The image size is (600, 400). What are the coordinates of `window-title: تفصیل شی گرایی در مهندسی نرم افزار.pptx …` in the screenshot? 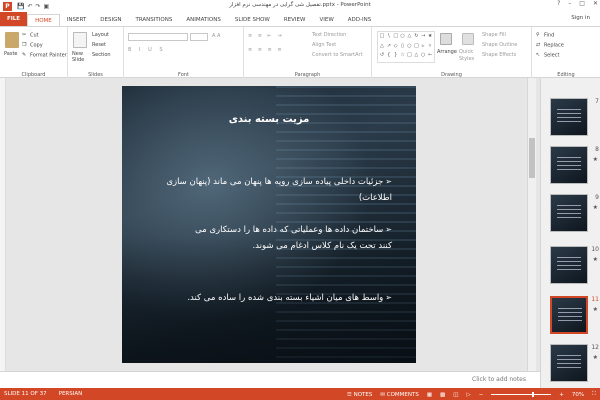 It's located at (300, 5).